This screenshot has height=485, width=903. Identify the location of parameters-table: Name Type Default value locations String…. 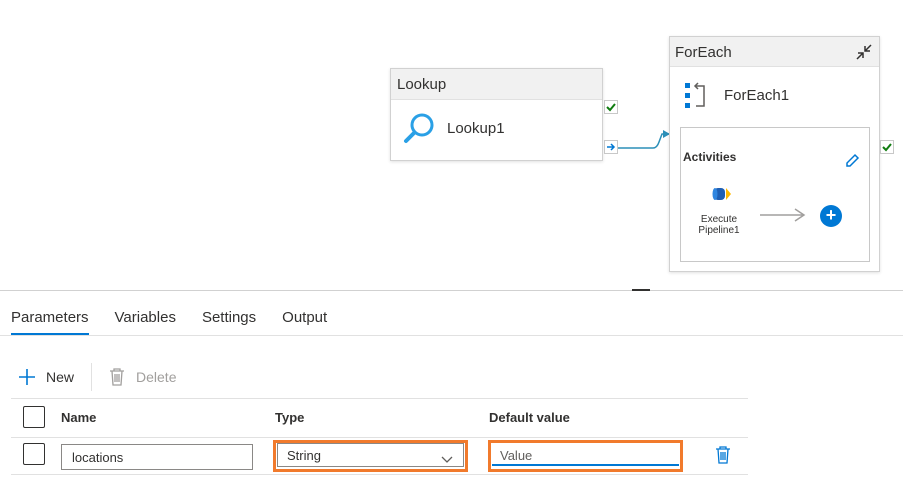
(379, 436).